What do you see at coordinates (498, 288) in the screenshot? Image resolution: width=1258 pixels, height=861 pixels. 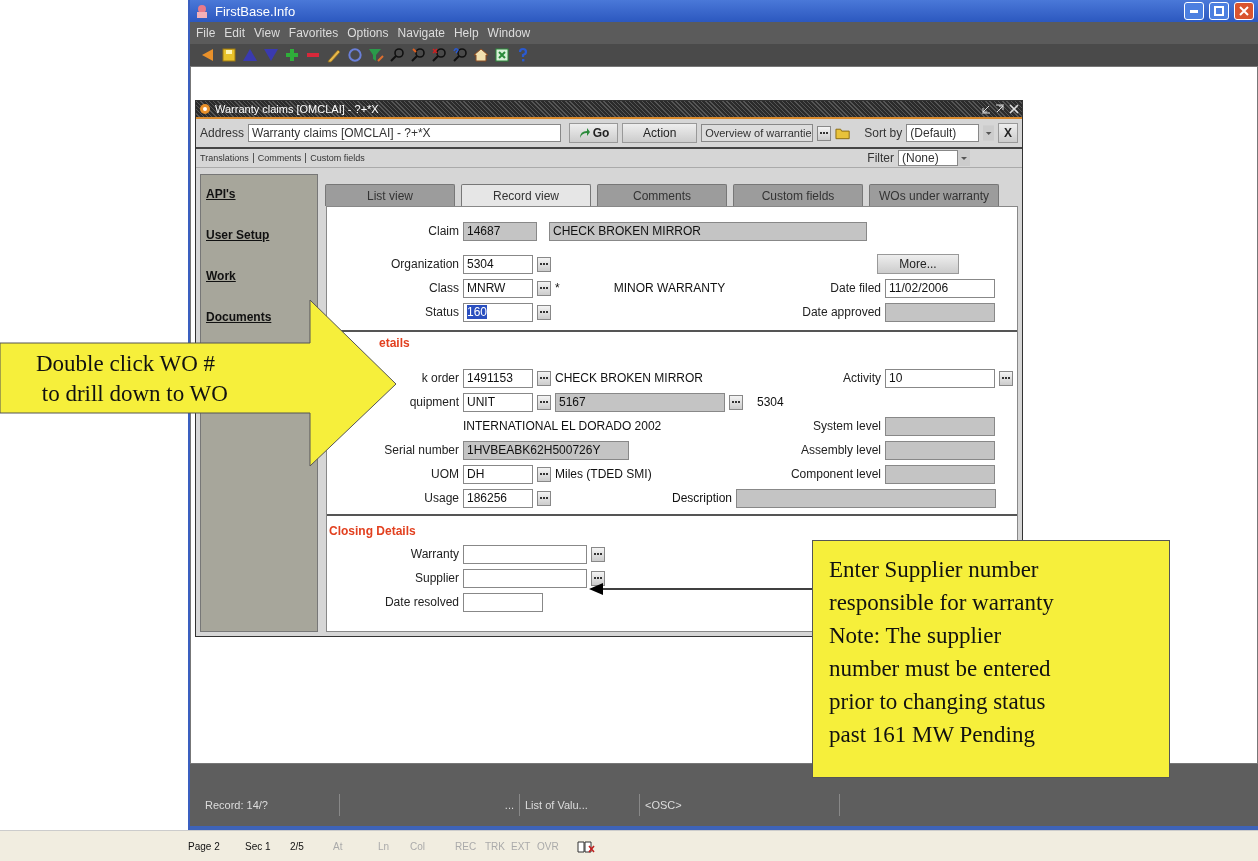 I see `input-field: MNRW` at bounding box center [498, 288].